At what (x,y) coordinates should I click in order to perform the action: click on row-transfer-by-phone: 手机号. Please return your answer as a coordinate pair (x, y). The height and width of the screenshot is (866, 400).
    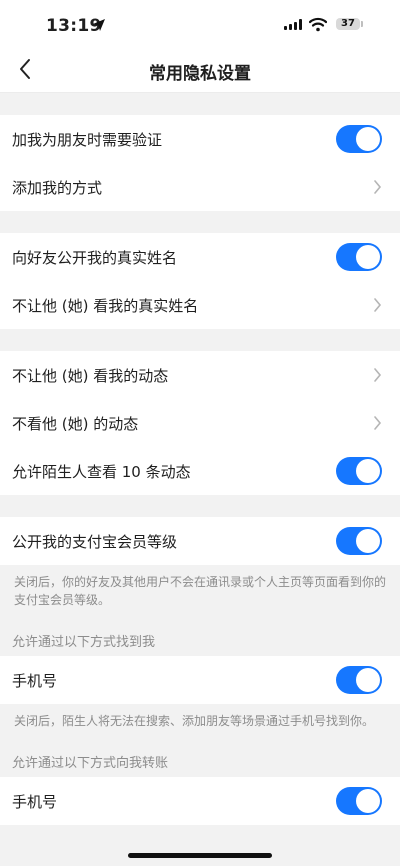
    Looking at the image, I should click on (200, 801).